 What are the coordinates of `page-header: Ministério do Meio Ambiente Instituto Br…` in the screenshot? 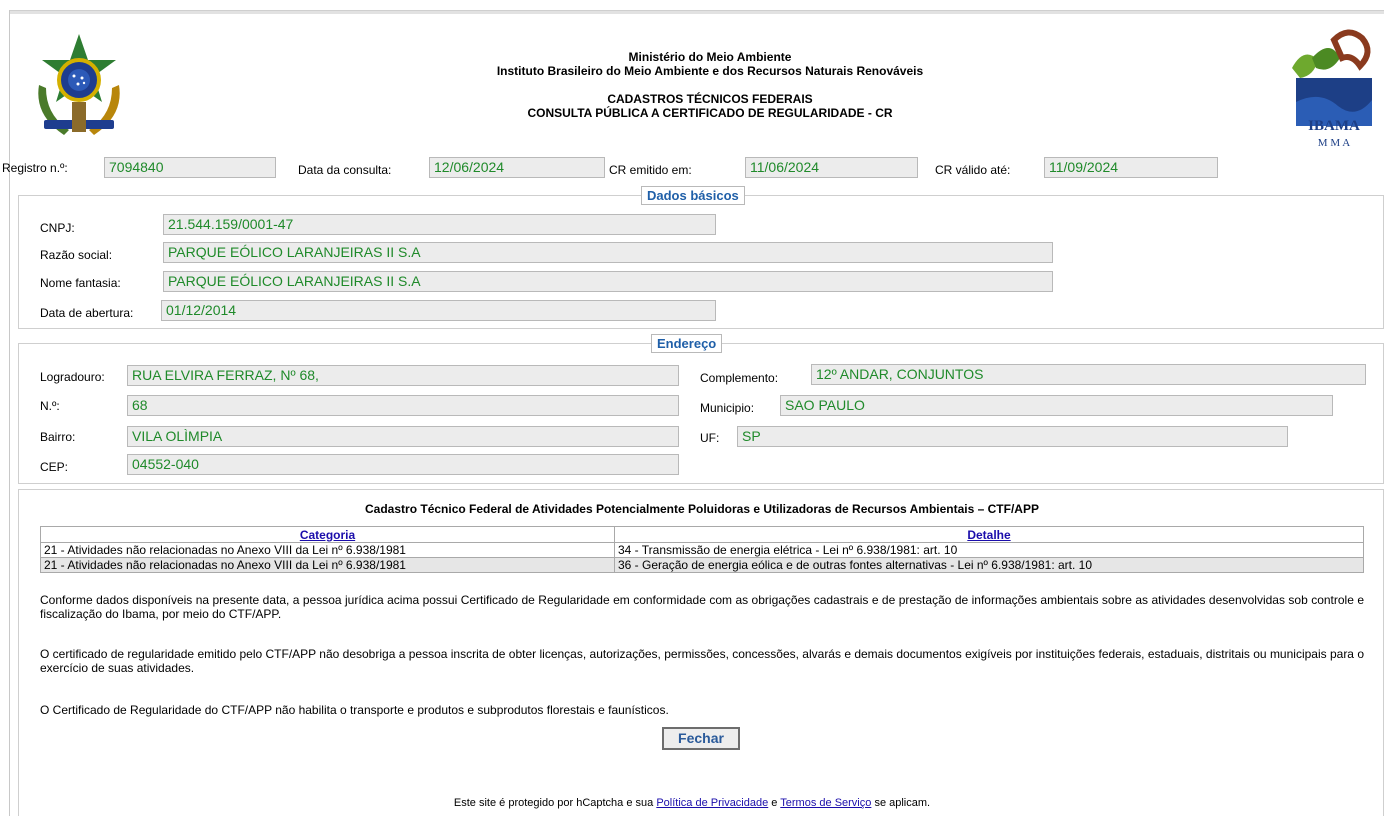 It's located at (710, 85).